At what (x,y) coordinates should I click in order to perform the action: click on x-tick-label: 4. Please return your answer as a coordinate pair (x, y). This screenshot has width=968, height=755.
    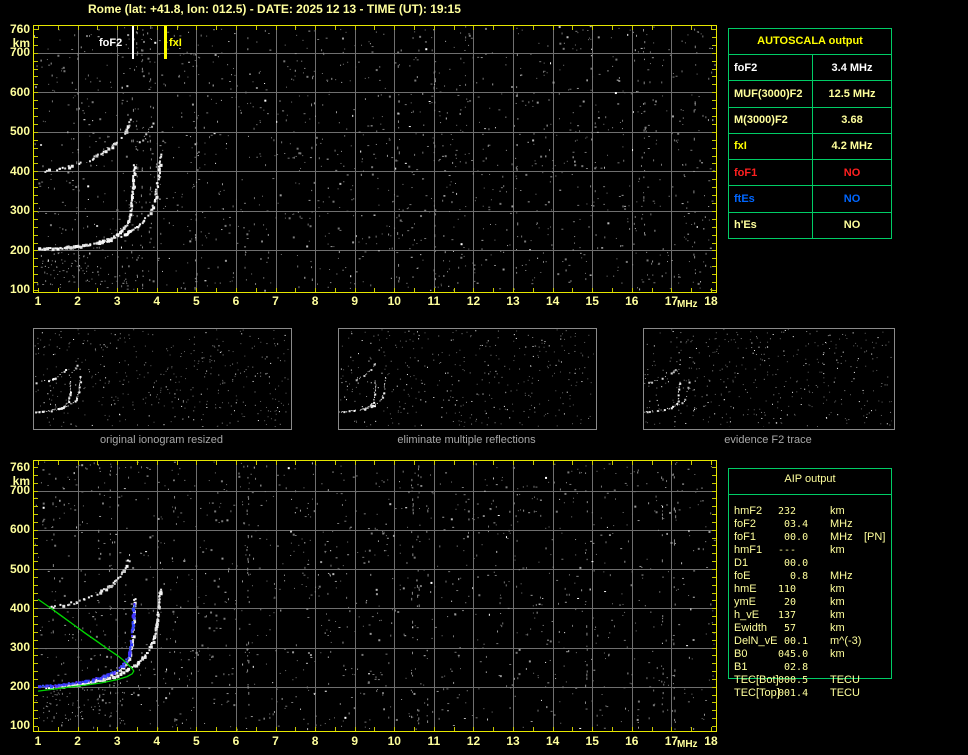
    Looking at the image, I should click on (157, 741).